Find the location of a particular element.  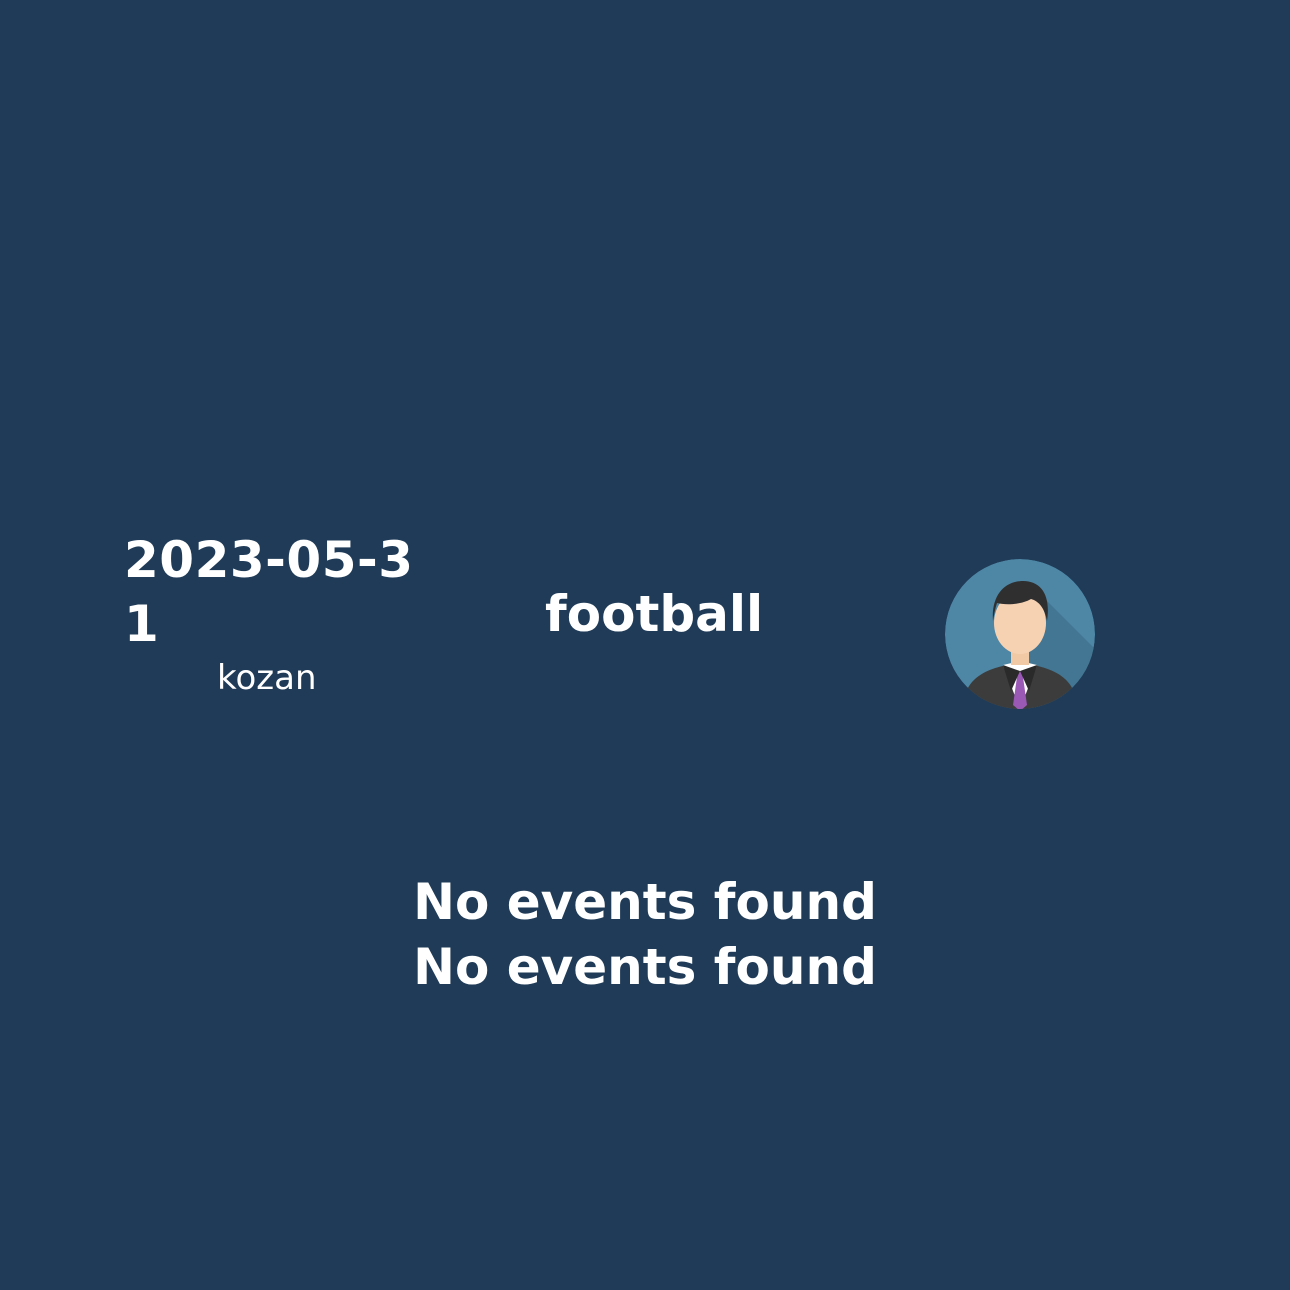

businessman-avatar-icon is located at coordinates (1020, 634).